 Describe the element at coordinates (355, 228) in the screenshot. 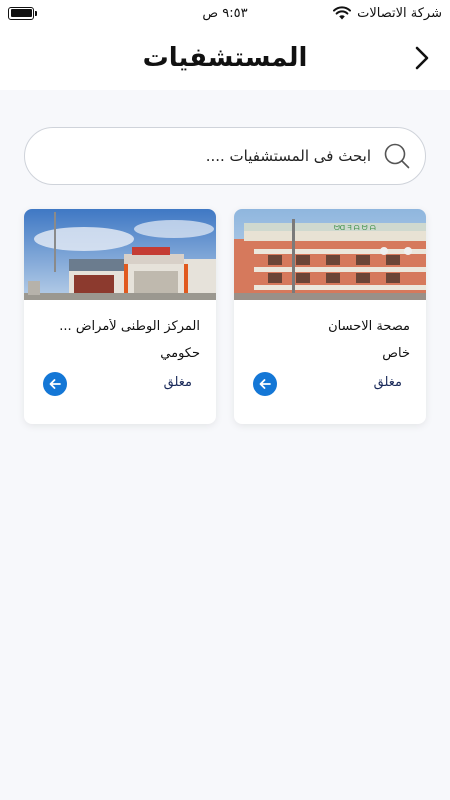

I see `svg-text: ᗢᗡ ᖷ ᗩ ᗢ ᗩ` at that location.